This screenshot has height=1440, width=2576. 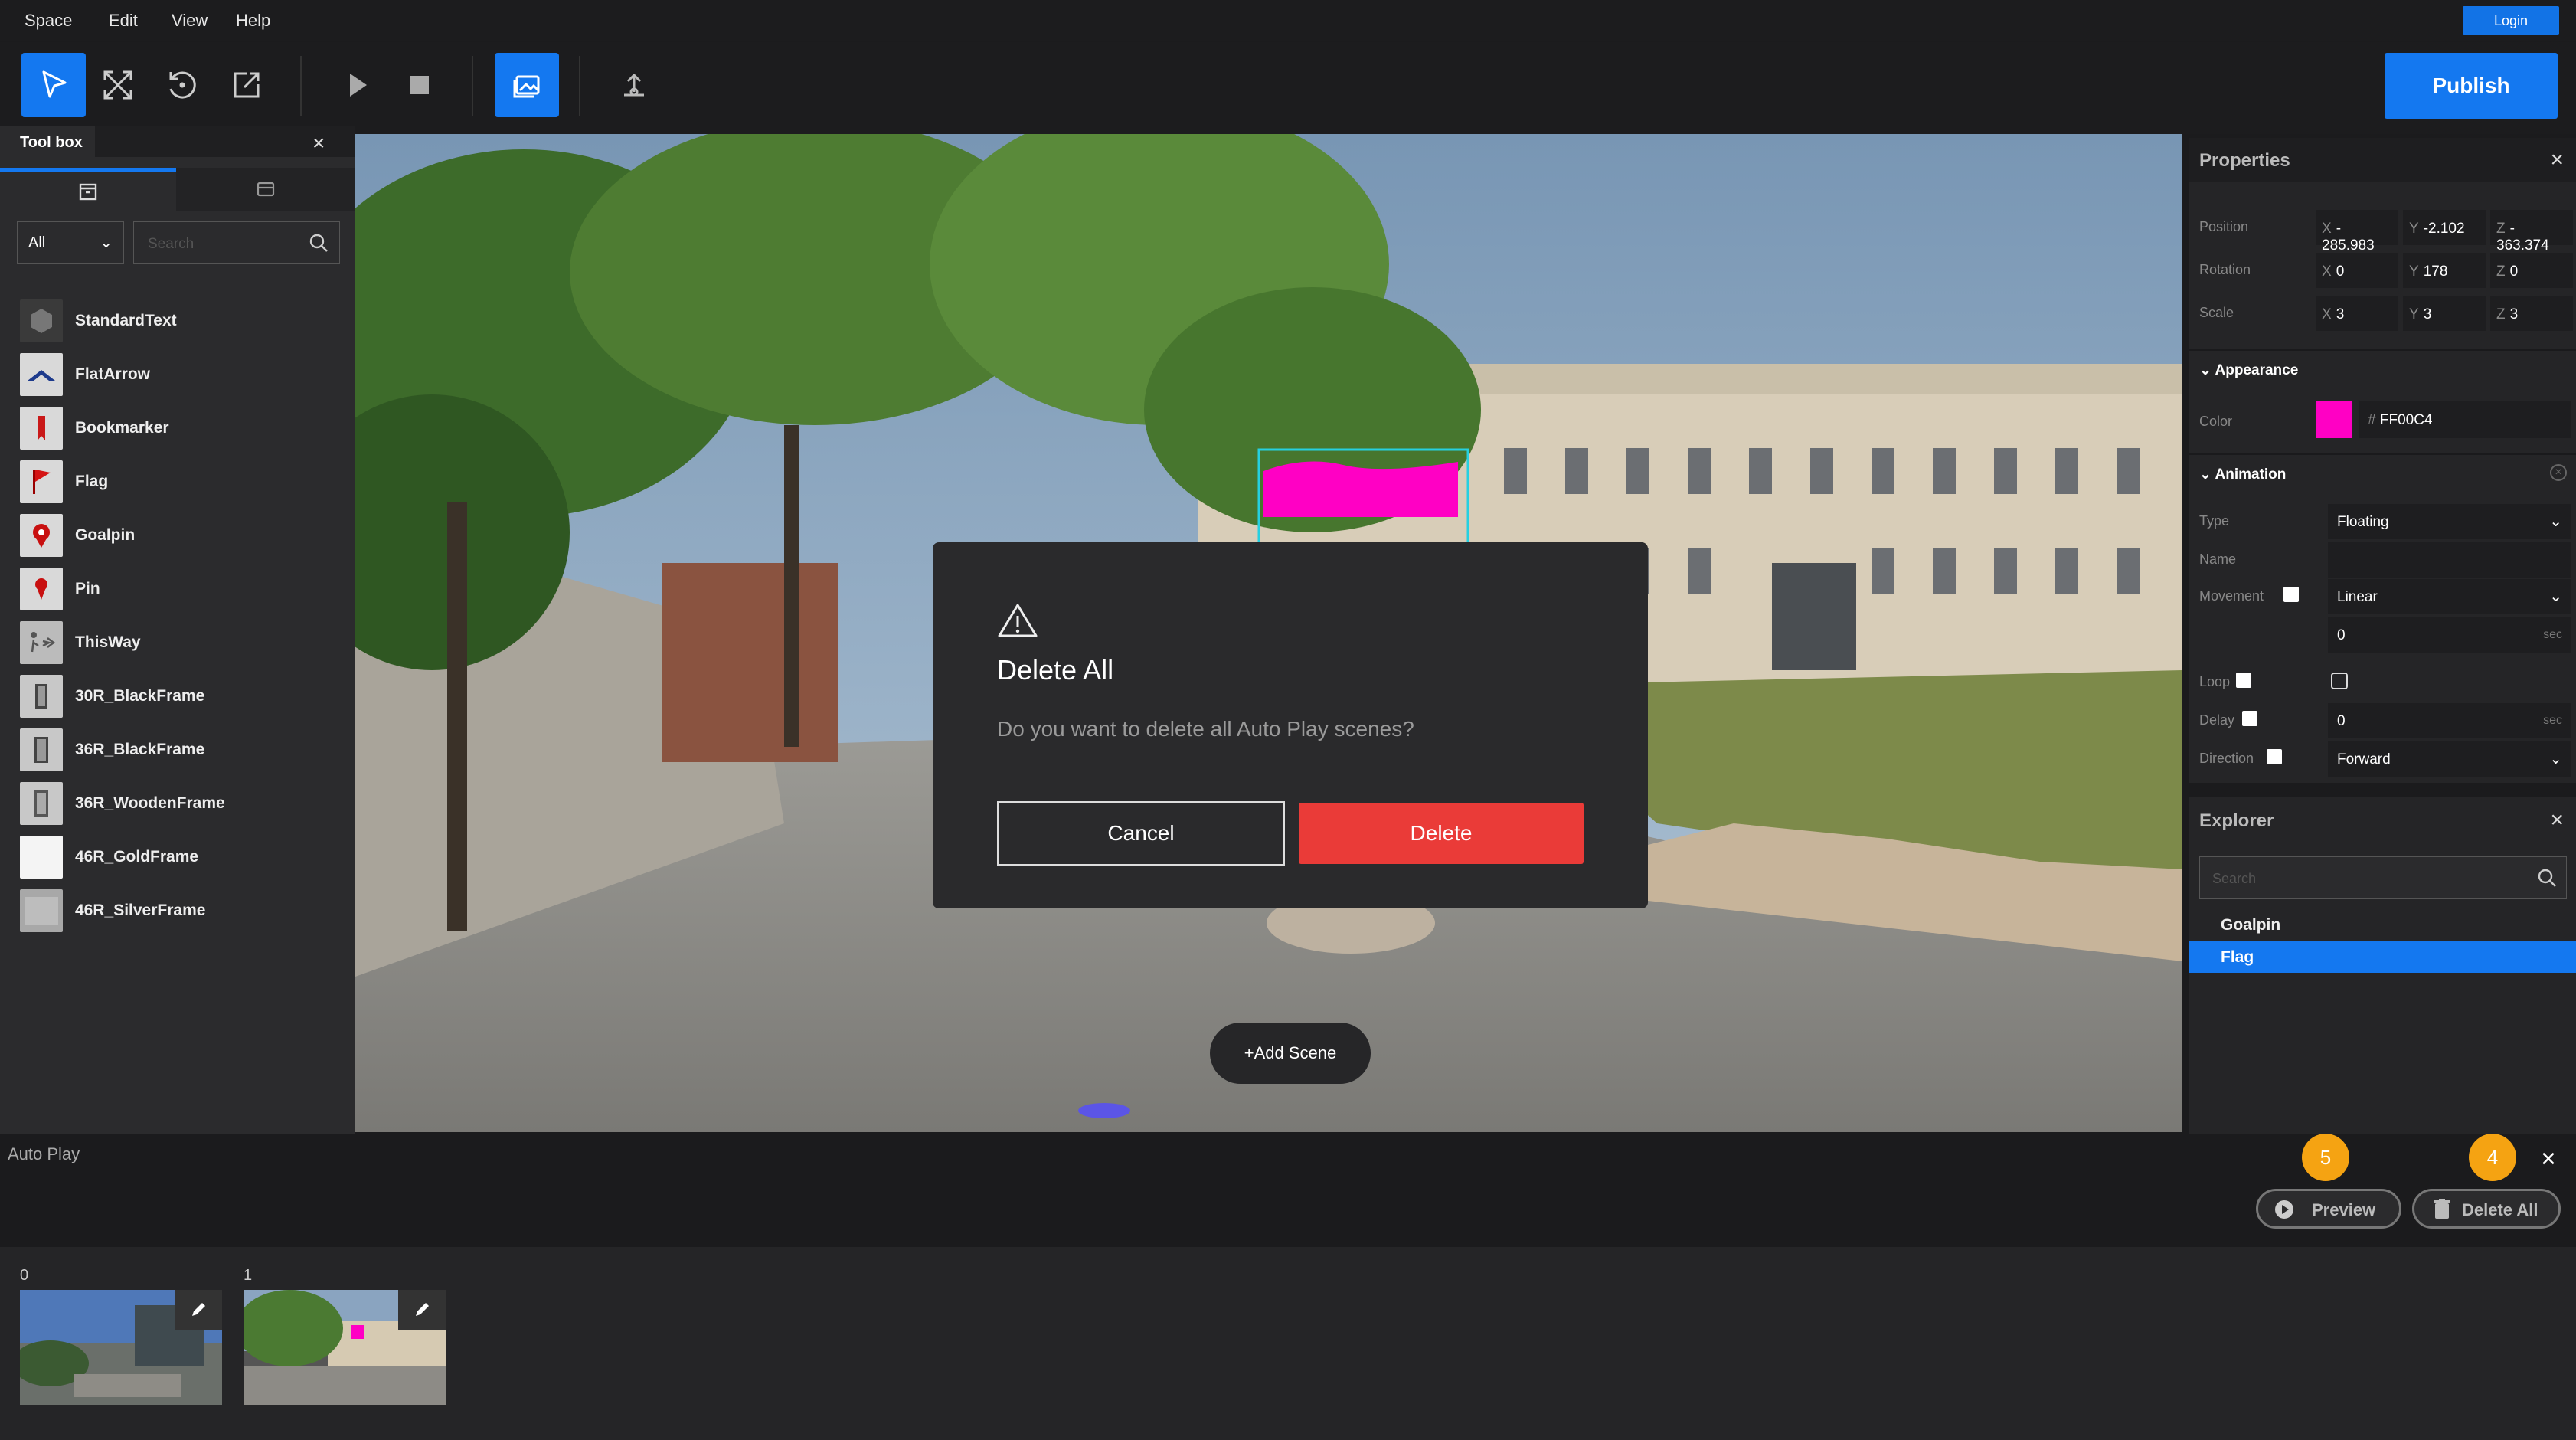 What do you see at coordinates (181, 749) in the screenshot?
I see `toolbox-item-36r-blackframe: 36R_BlackFrame` at bounding box center [181, 749].